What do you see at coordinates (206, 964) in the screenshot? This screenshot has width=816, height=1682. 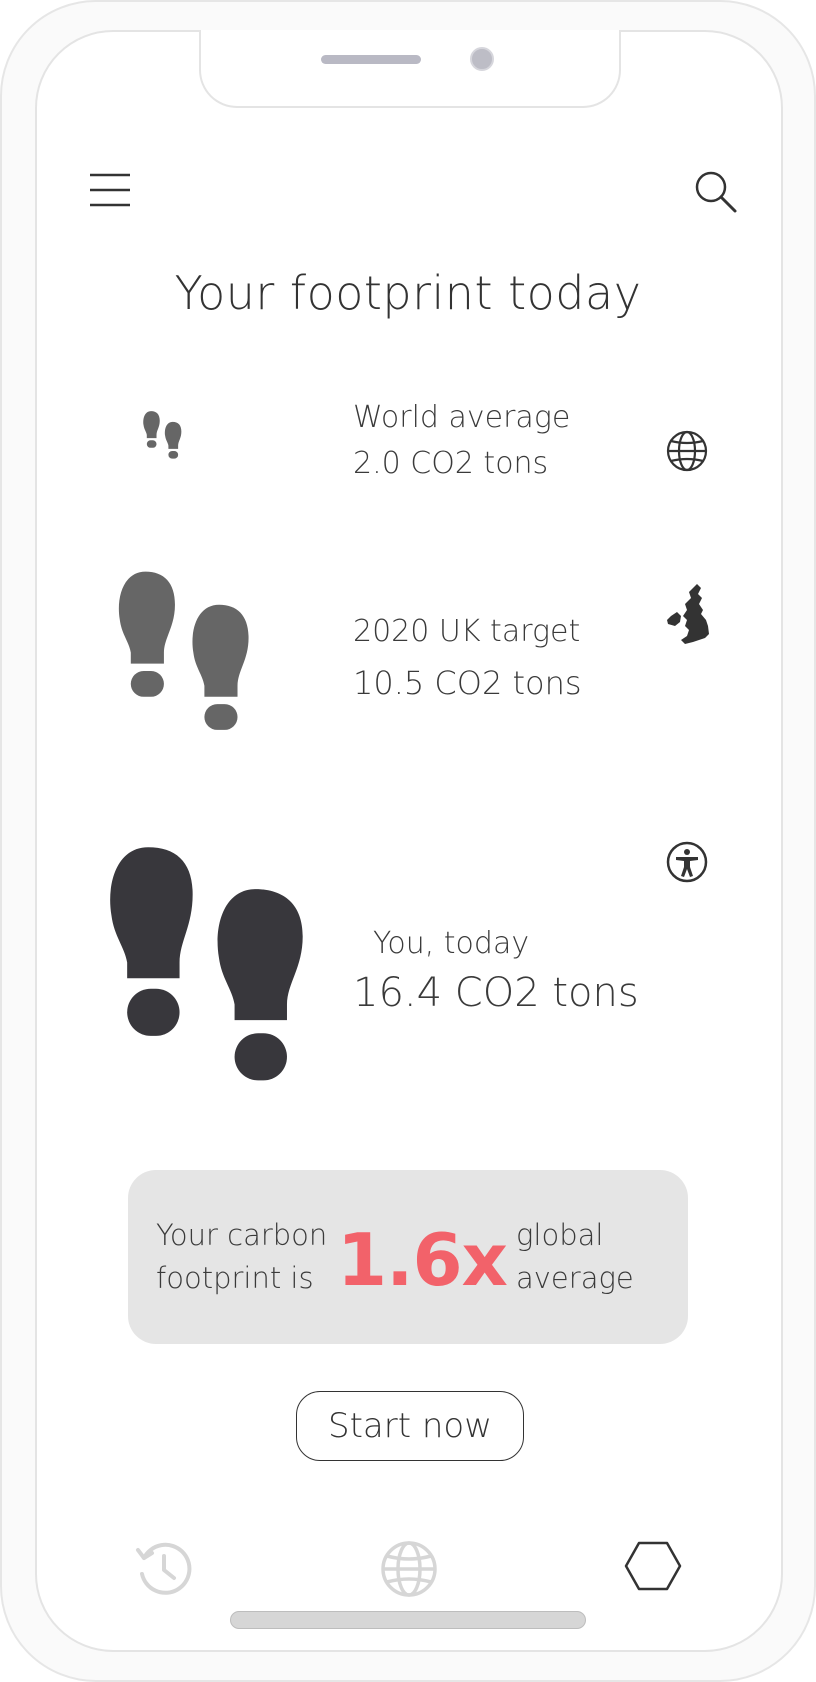 I see `footprints-large-icon` at bounding box center [206, 964].